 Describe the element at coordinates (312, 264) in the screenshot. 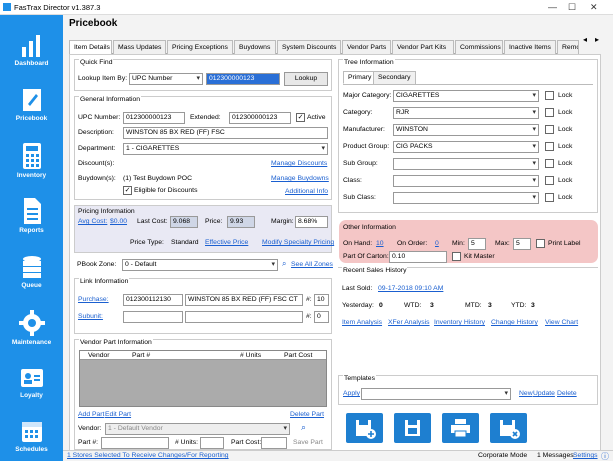

I see `see-all-zones-link: See All Zones` at that location.